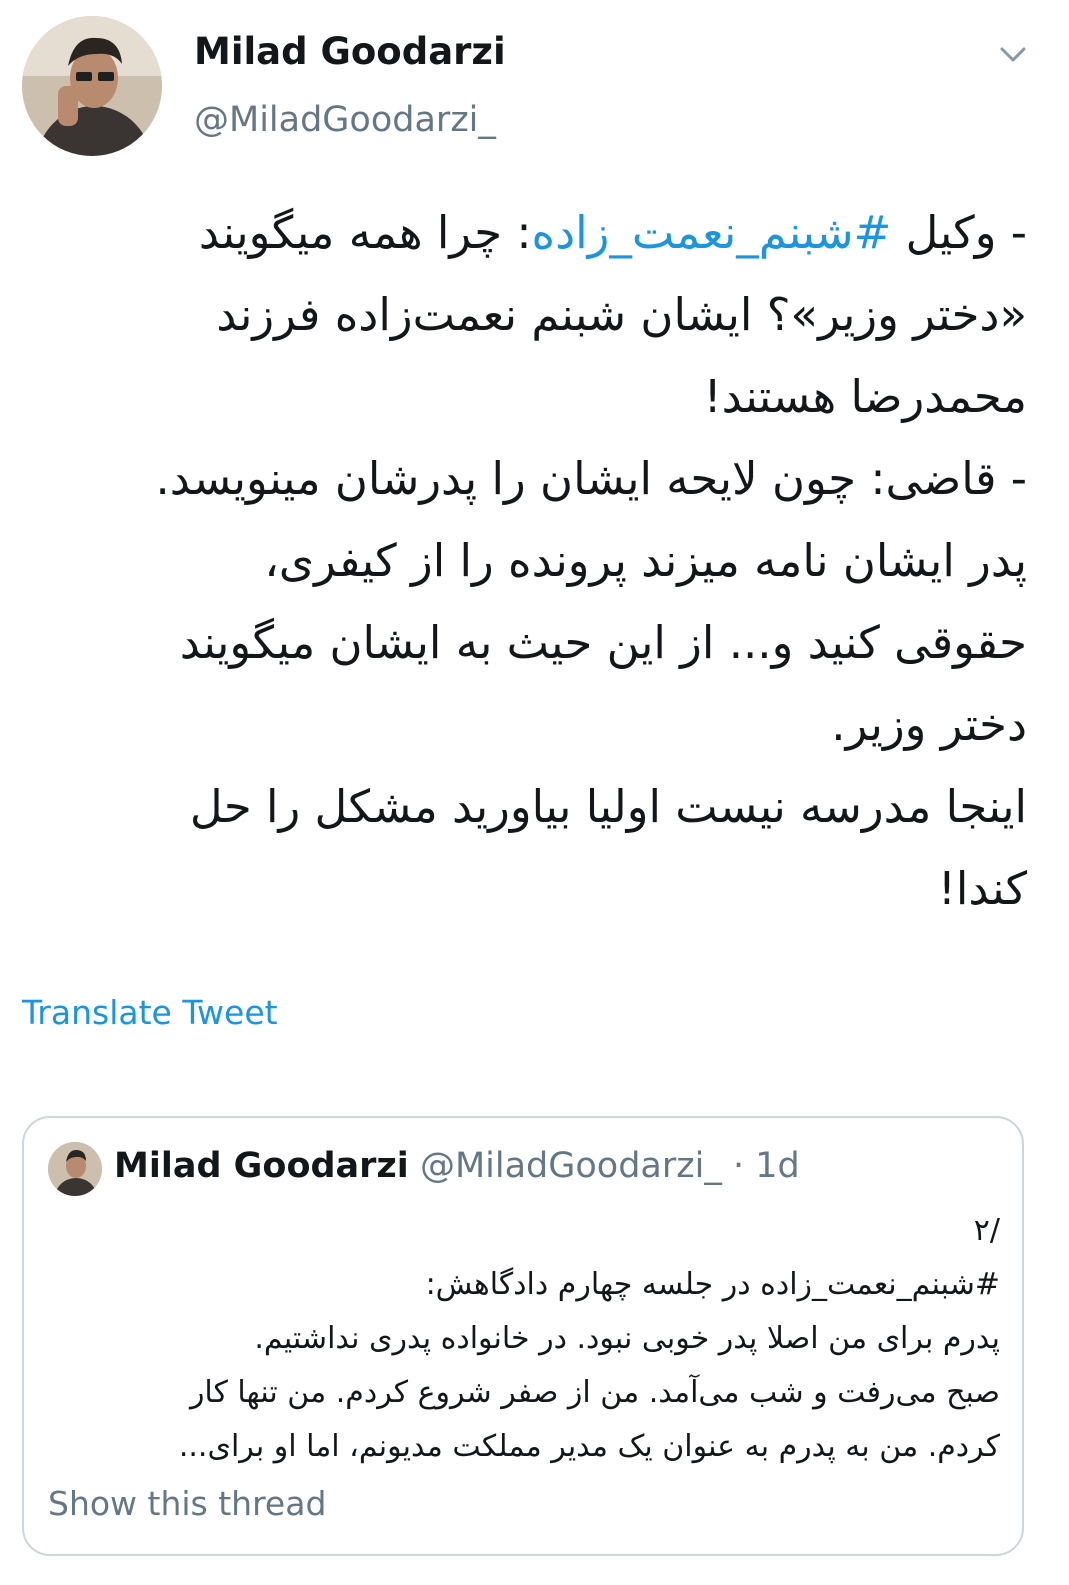 The height and width of the screenshot is (1585, 1069). What do you see at coordinates (345, 120) in the screenshot?
I see `author-handle: @MiladGoodarzi_` at bounding box center [345, 120].